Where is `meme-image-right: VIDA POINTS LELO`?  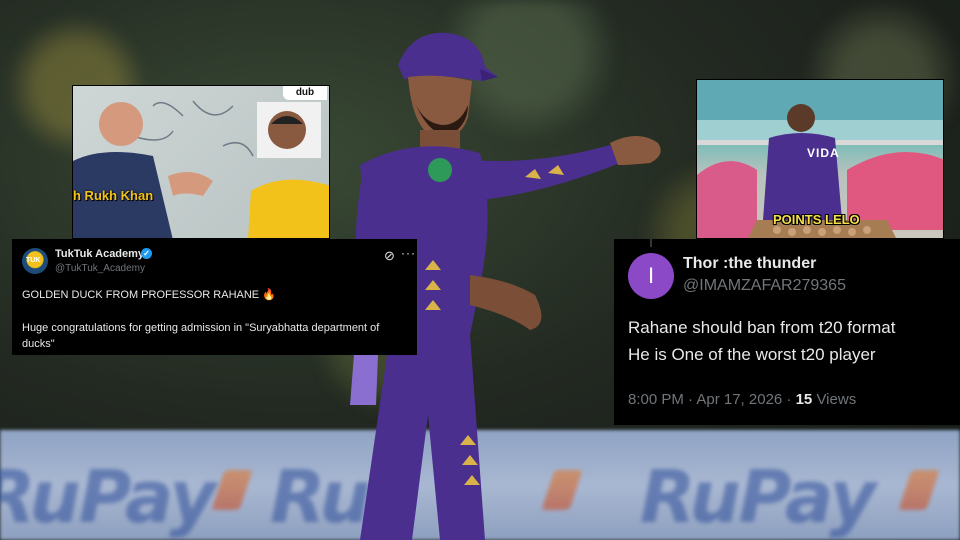
meme-image-right: VIDA POINTS LELO is located at coordinates (820, 159).